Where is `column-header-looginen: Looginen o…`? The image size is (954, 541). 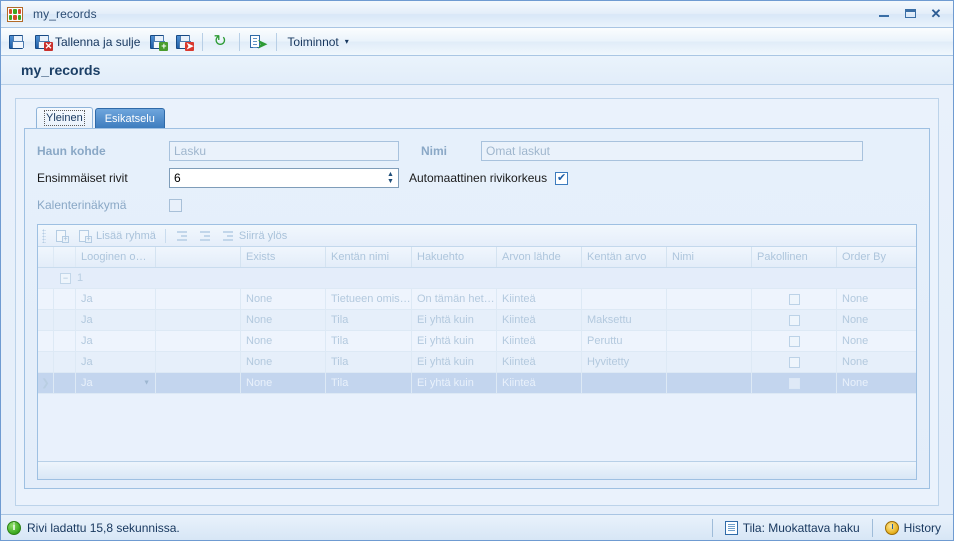 column-header-looginen: Looginen o… is located at coordinates (116, 257).